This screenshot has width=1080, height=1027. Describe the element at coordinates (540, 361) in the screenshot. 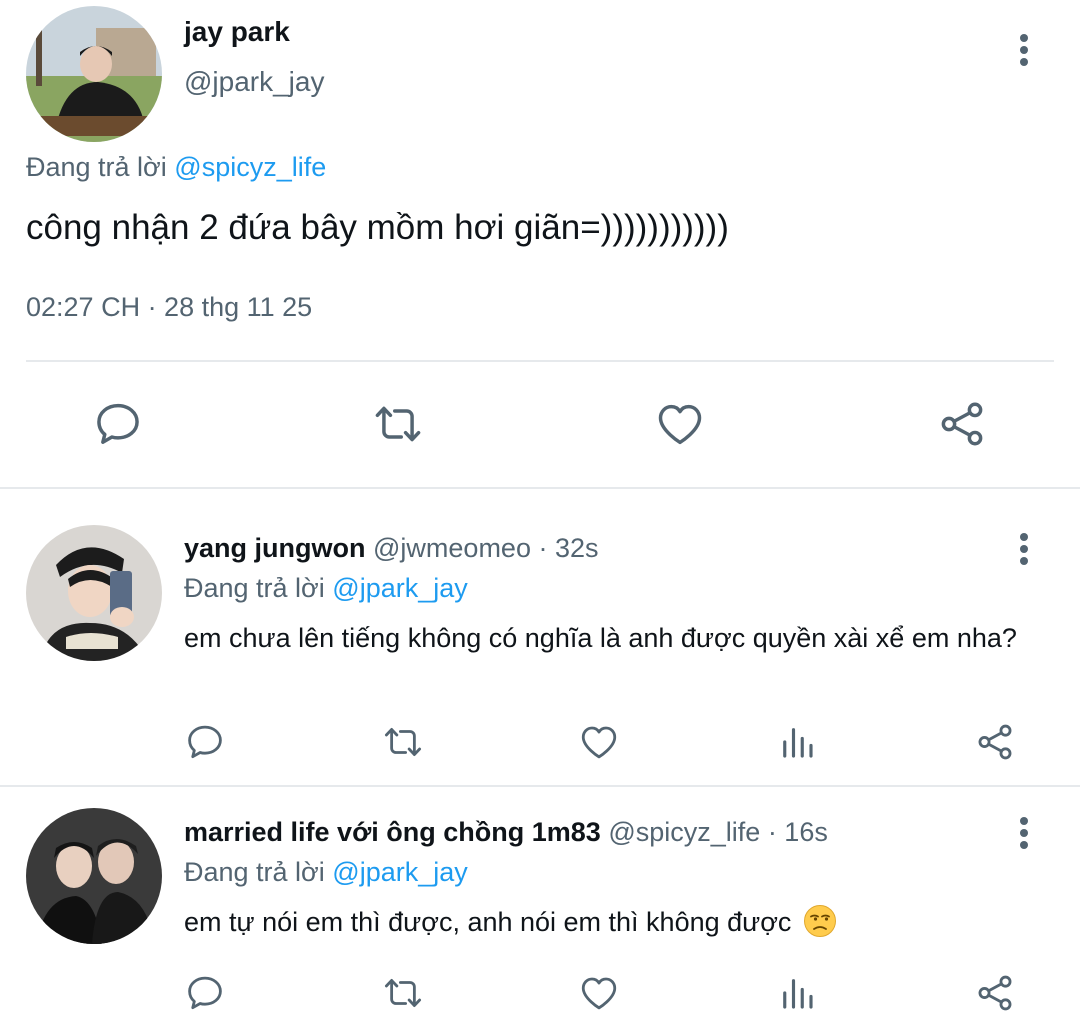

I see `divider` at that location.